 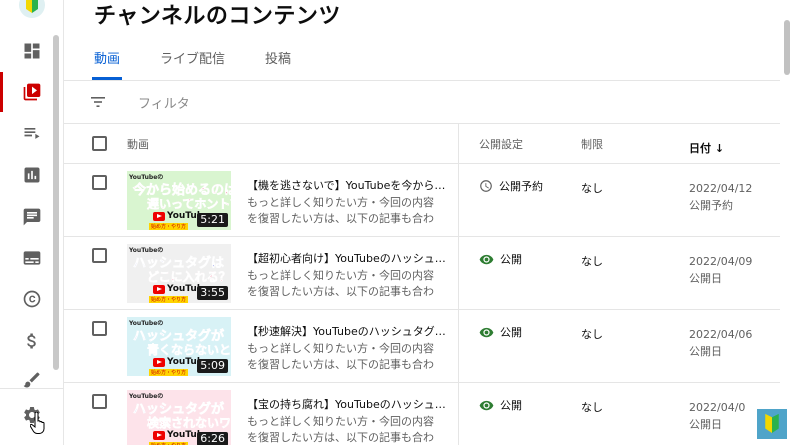 What do you see at coordinates (720, 197) in the screenshot?
I see `date-cell: 2022/04/12 公開予約` at bounding box center [720, 197].